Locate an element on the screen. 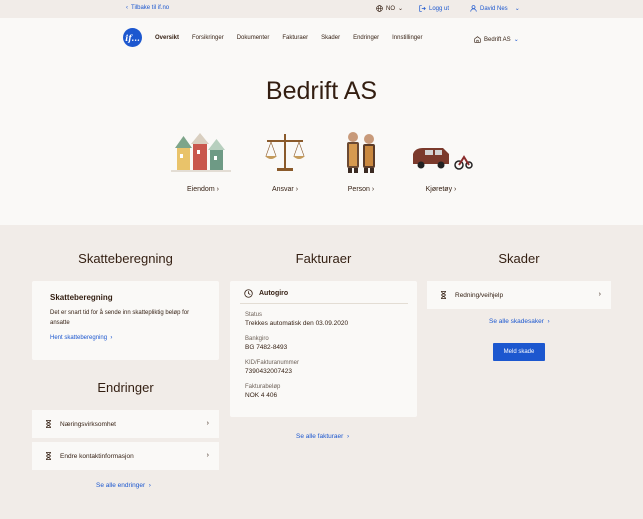  user-menu: David Nes ⌄ is located at coordinates (495, 8).